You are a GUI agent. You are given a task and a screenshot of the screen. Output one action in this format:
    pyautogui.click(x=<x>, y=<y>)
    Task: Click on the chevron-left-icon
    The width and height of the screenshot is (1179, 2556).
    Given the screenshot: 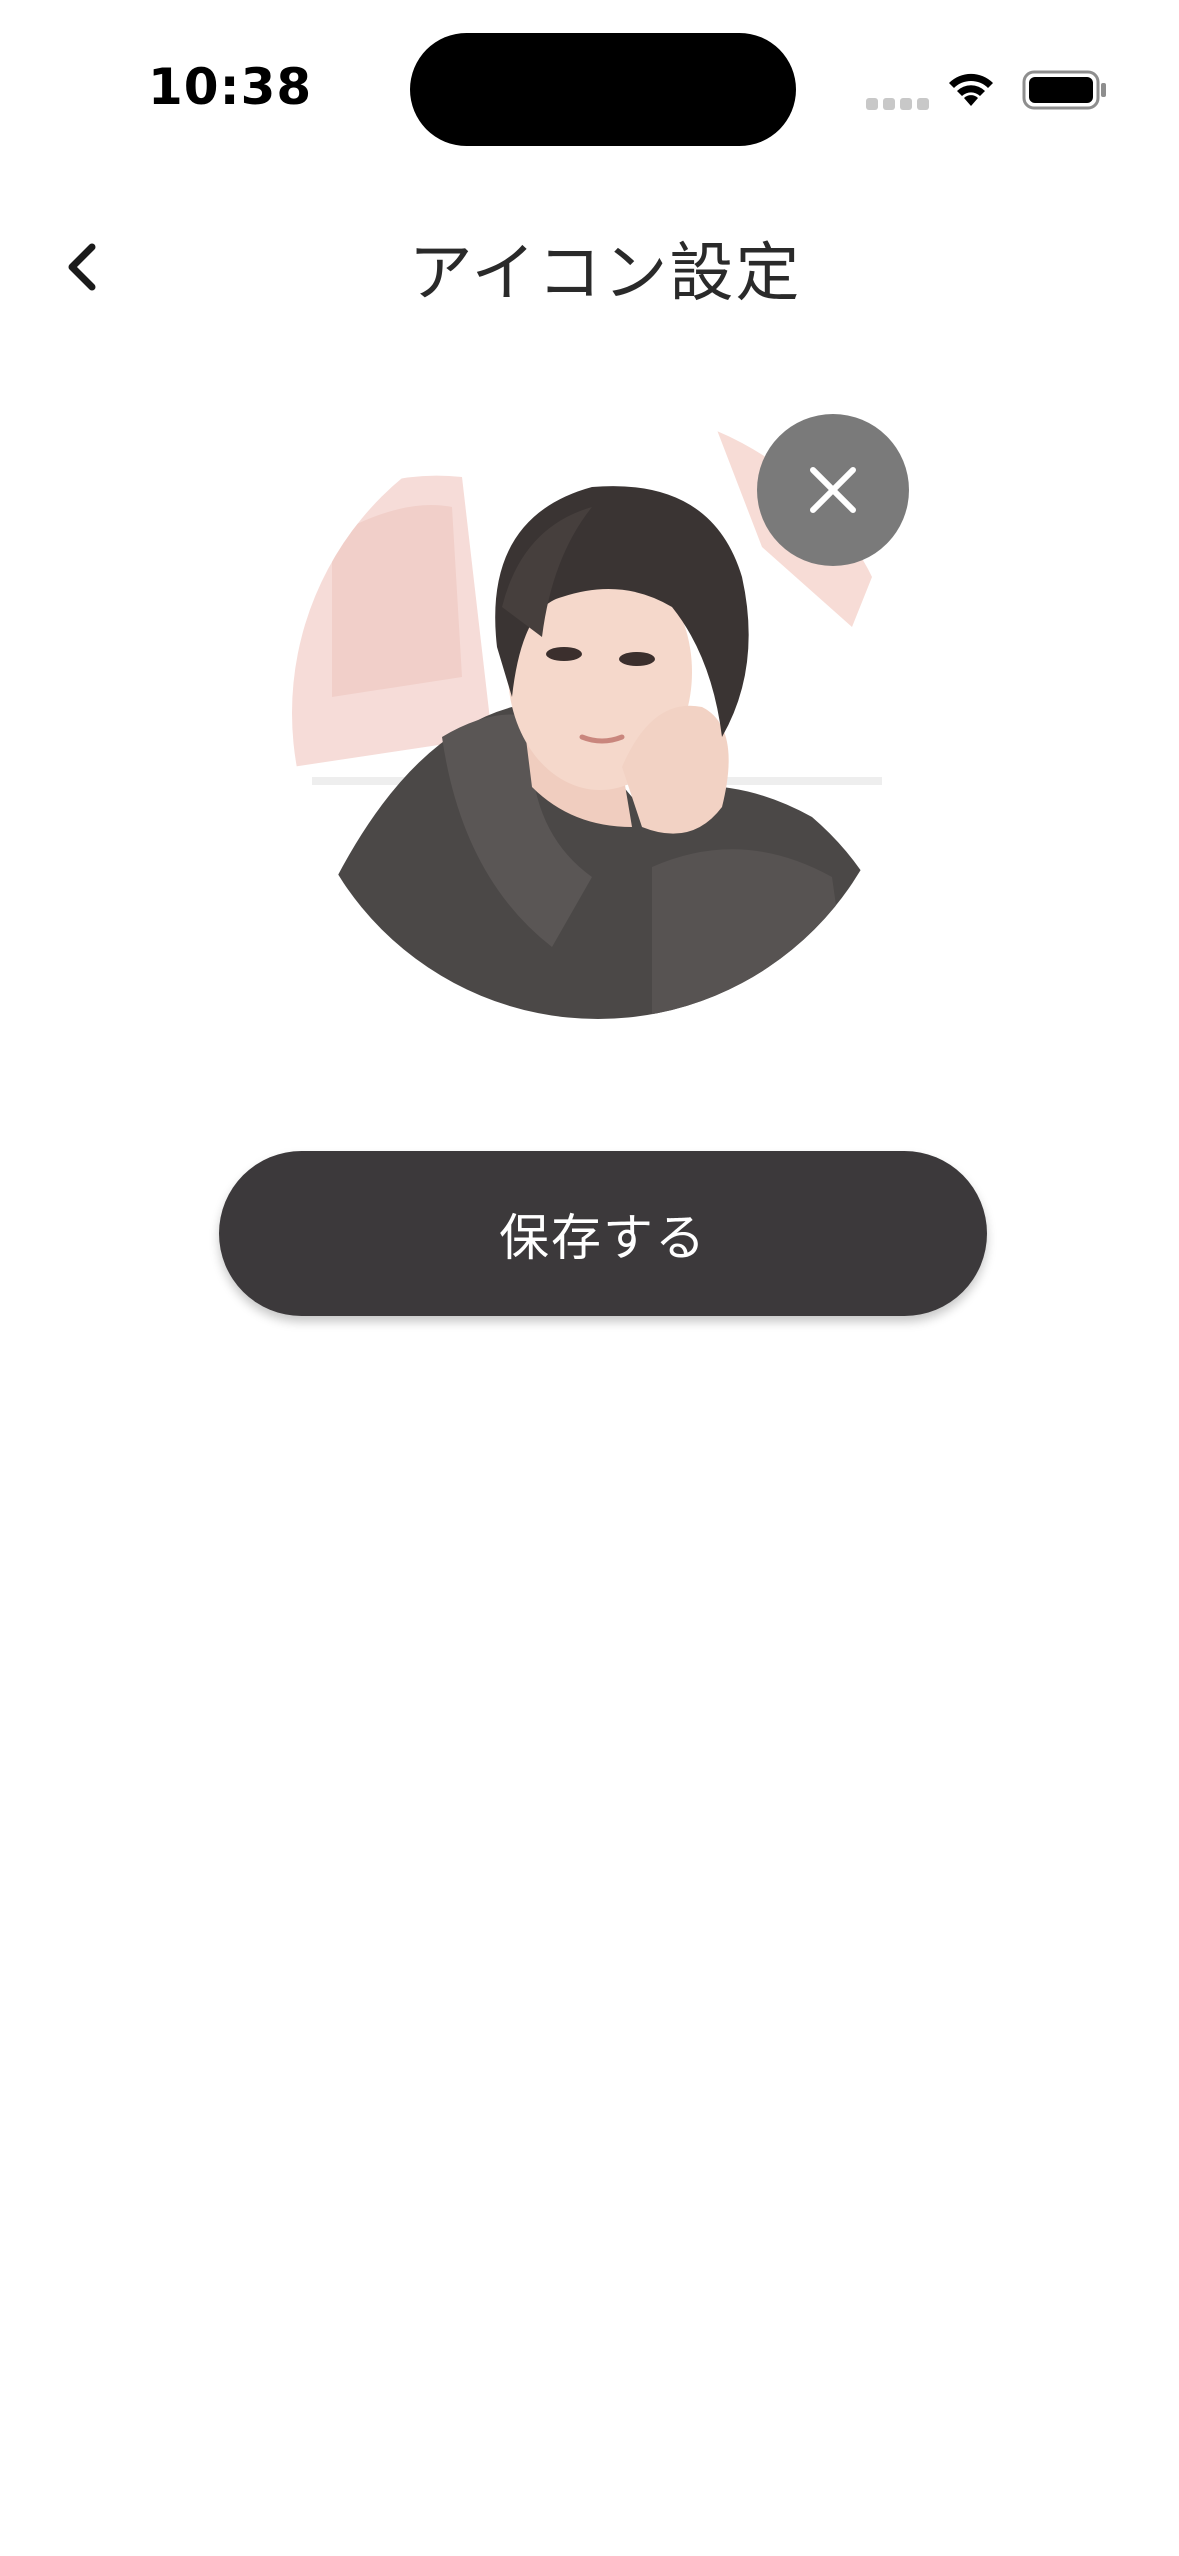 What is the action you would take?
    pyautogui.click(x=82, y=267)
    